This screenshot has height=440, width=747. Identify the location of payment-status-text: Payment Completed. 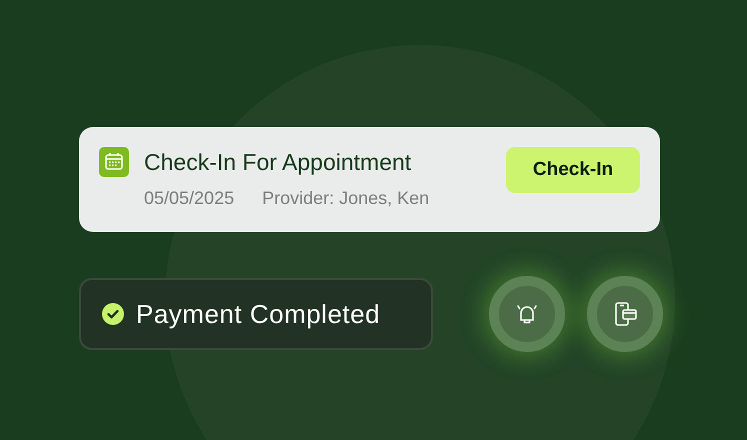
(258, 314).